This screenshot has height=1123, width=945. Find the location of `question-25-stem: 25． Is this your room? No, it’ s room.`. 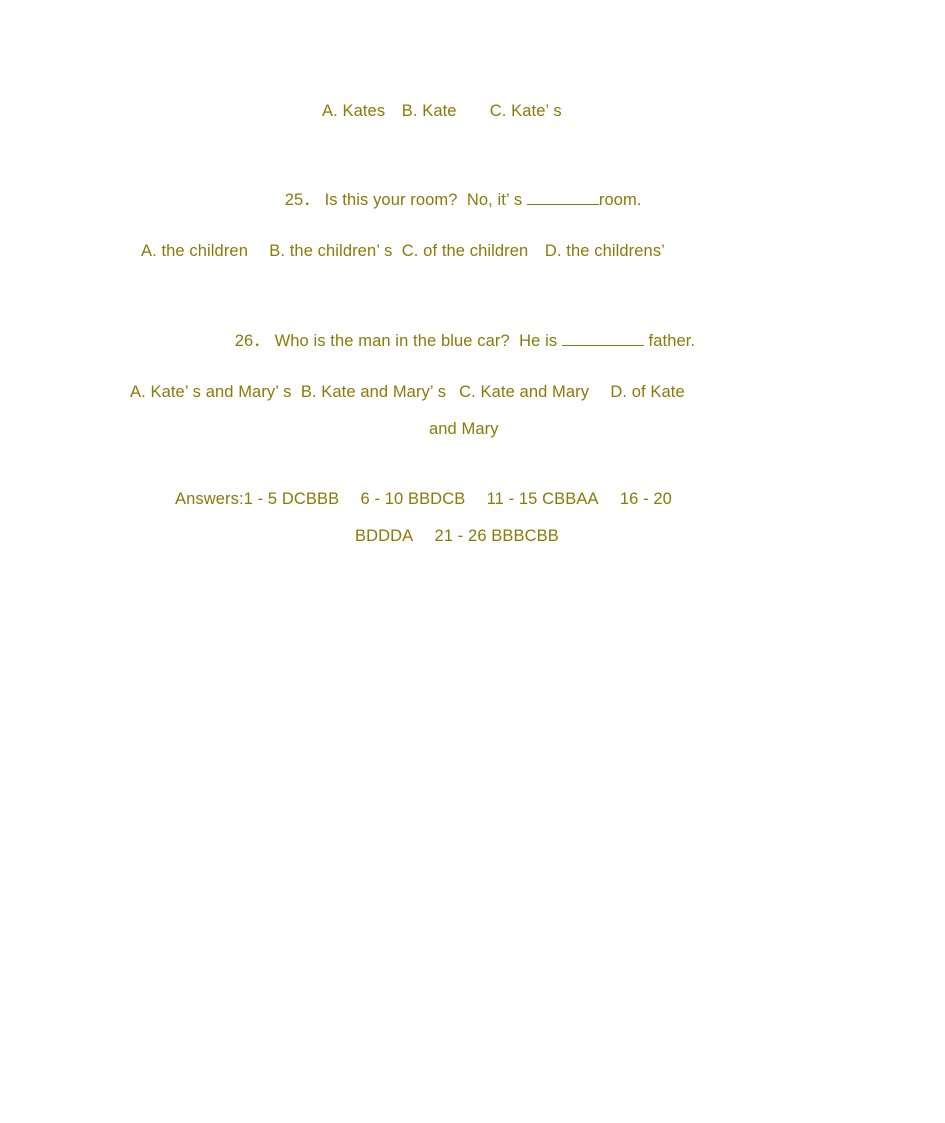

question-25-stem: 25． Is this your room? No, it’ s room. is located at coordinates (454, 200).